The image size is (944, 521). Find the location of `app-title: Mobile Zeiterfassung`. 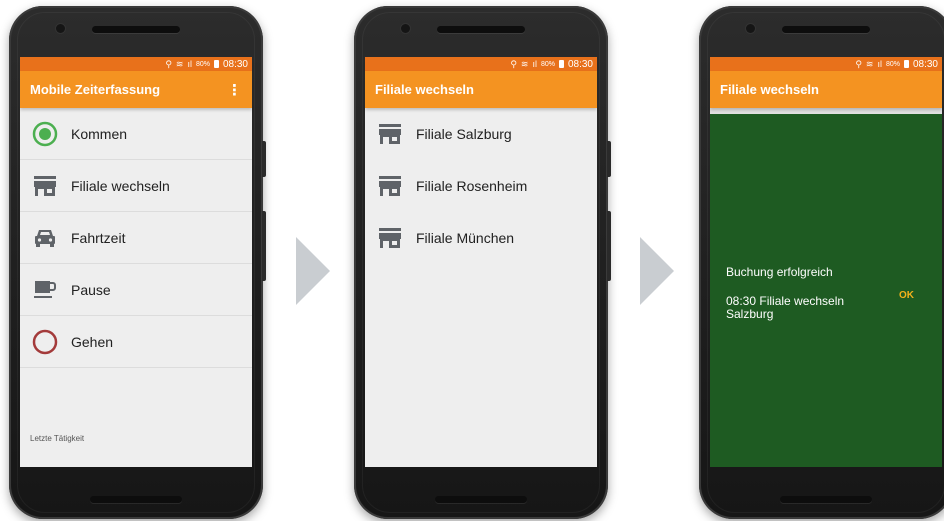

app-title: Mobile Zeiterfassung is located at coordinates (95, 89).